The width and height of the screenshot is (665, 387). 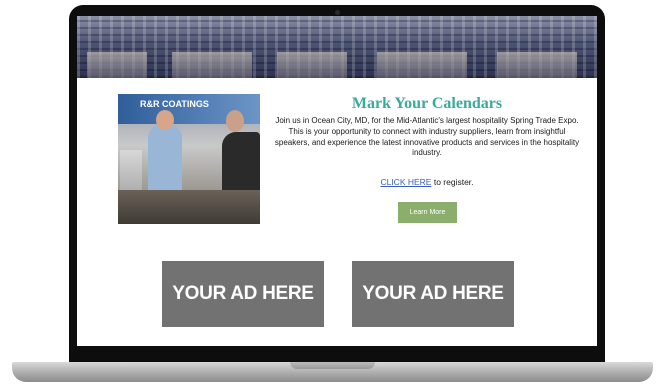 I want to click on laptop-notch, so click(x=332, y=365).